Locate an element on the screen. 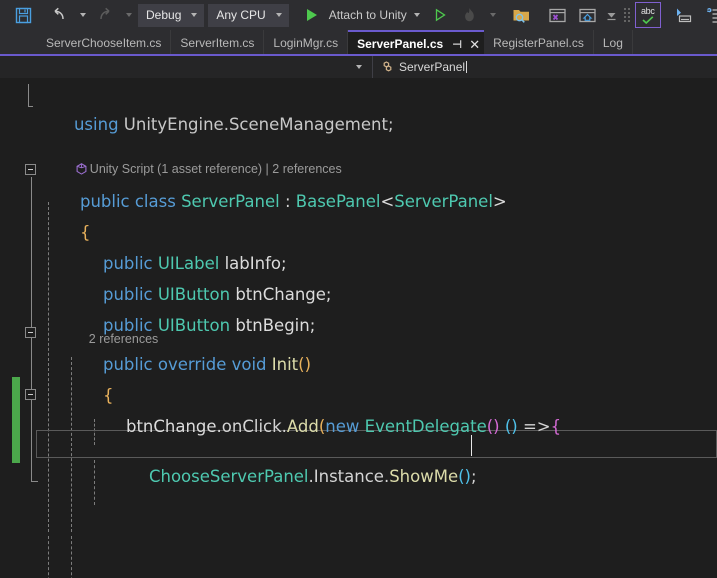  main-toolbar: Debug Any CPU Attach to Unity abc is located at coordinates (358, 15).